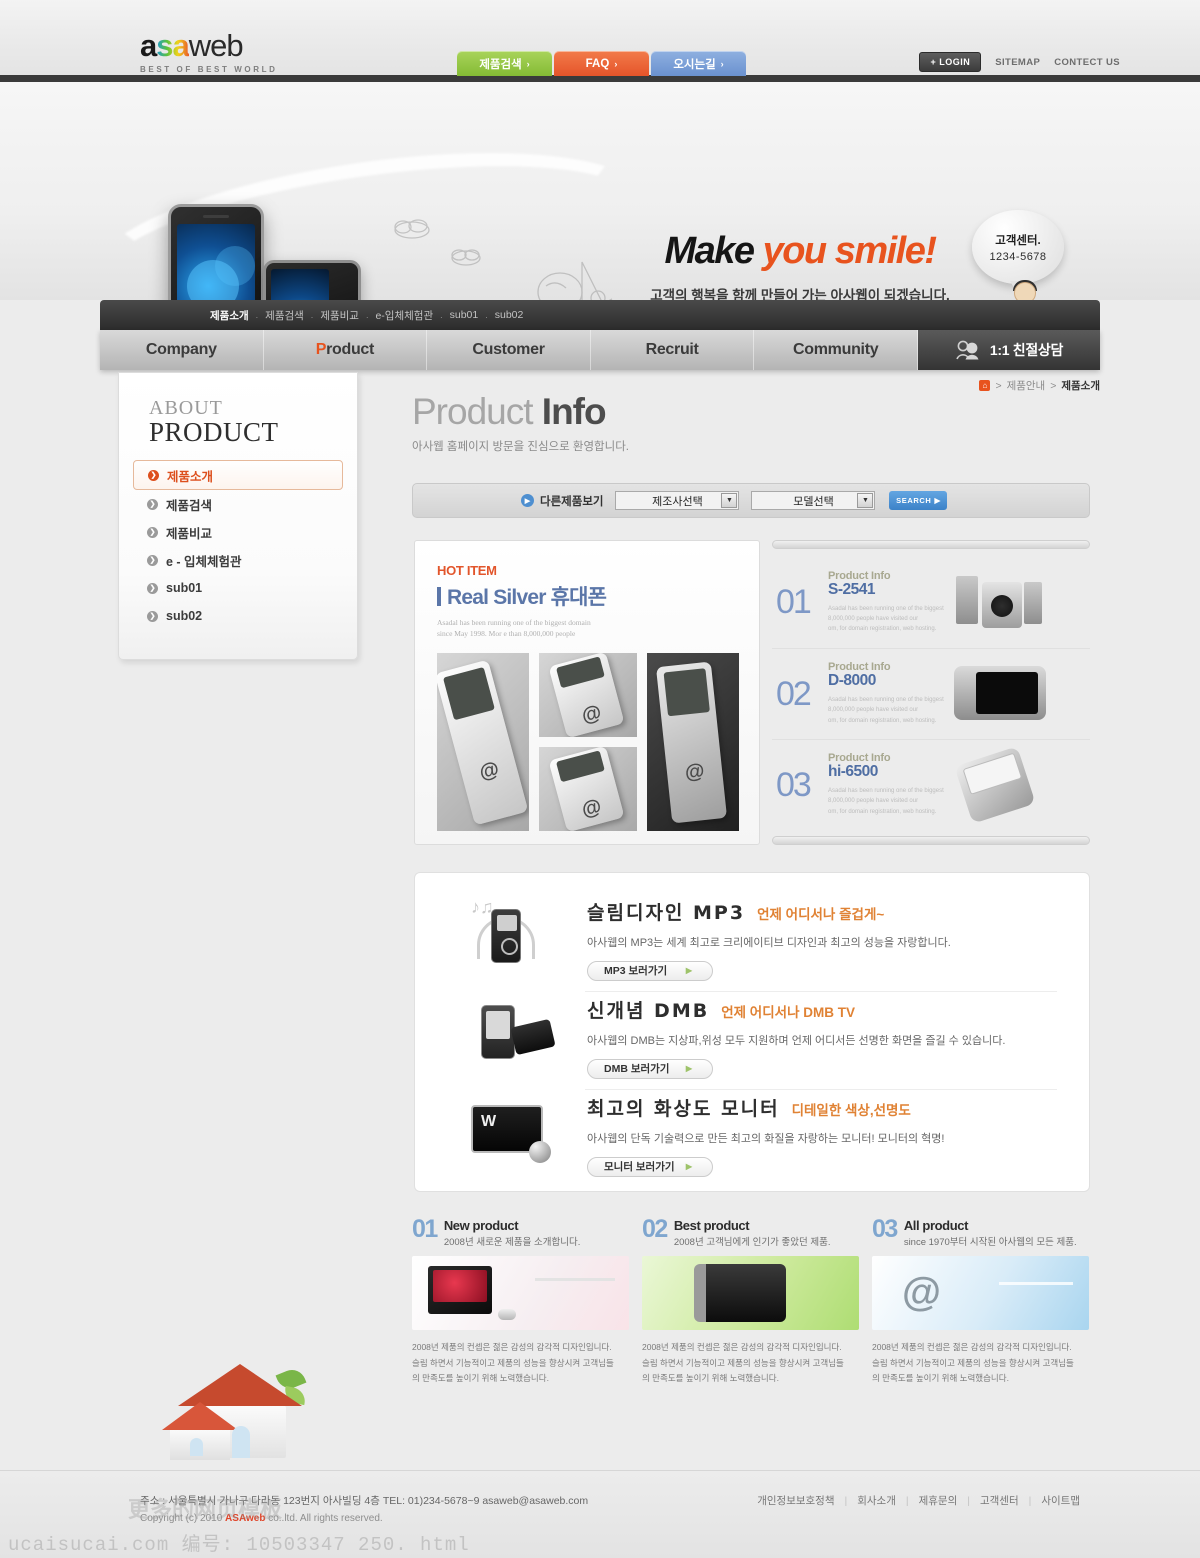  What do you see at coordinates (722, 63) in the screenshot?
I see `chevron-right-icon: ›` at bounding box center [722, 63].